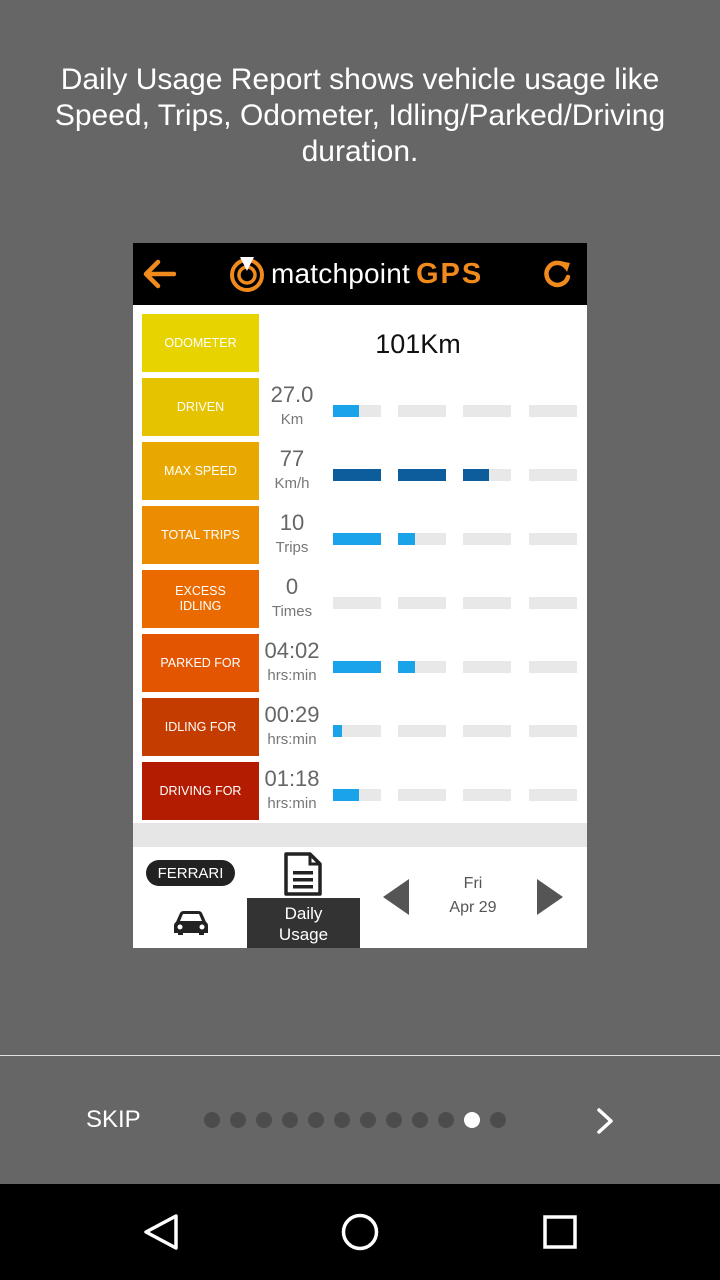  I want to click on nav-recent-icon, so click(560, 1232).